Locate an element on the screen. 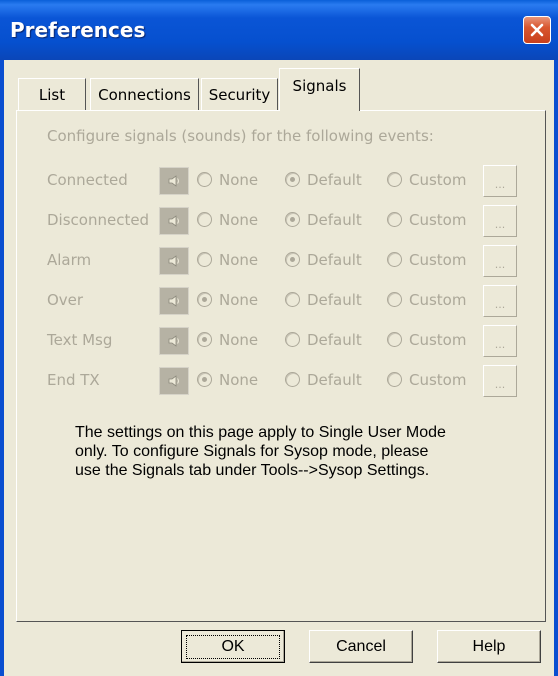  tab-connections: Connections is located at coordinates (144, 94).